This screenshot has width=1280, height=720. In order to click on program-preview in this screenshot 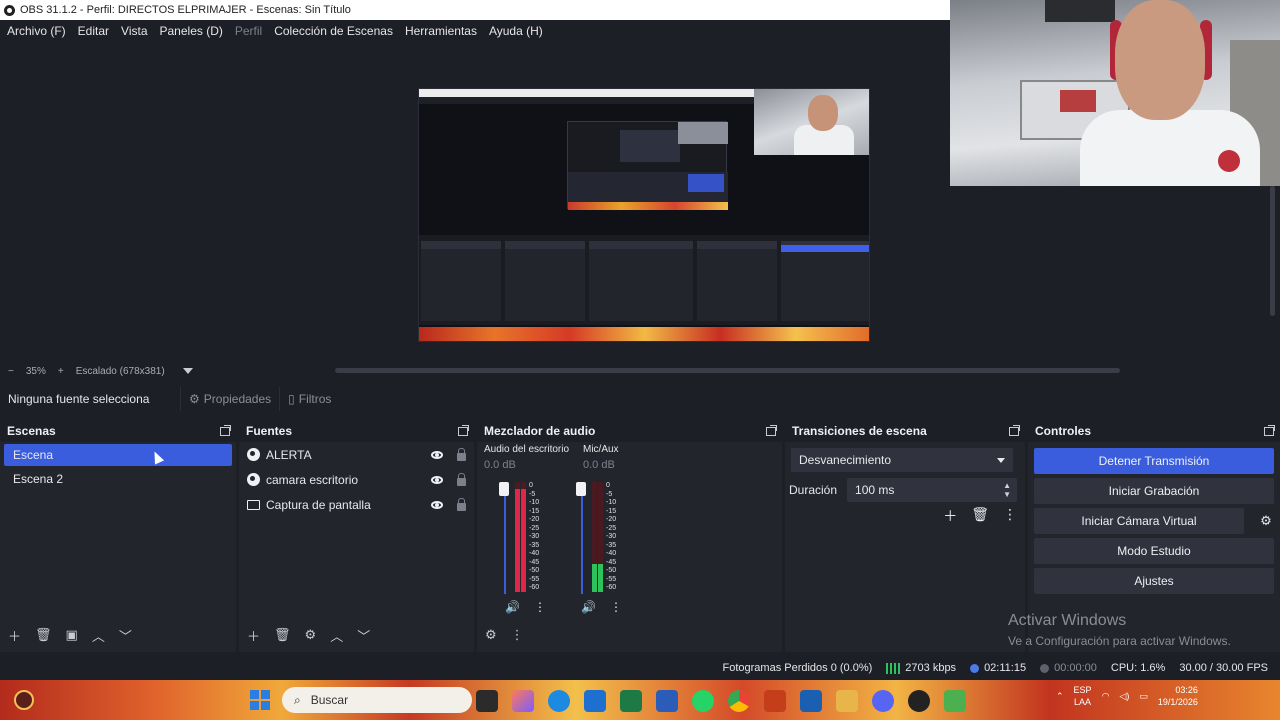, I will do `click(644, 215)`.